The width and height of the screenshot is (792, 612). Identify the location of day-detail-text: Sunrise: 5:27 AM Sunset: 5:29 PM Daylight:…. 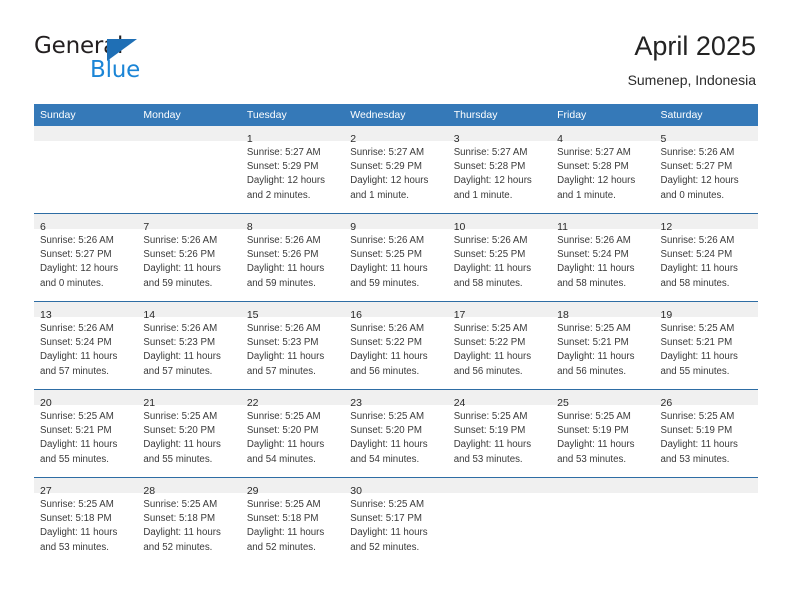
(292, 172).